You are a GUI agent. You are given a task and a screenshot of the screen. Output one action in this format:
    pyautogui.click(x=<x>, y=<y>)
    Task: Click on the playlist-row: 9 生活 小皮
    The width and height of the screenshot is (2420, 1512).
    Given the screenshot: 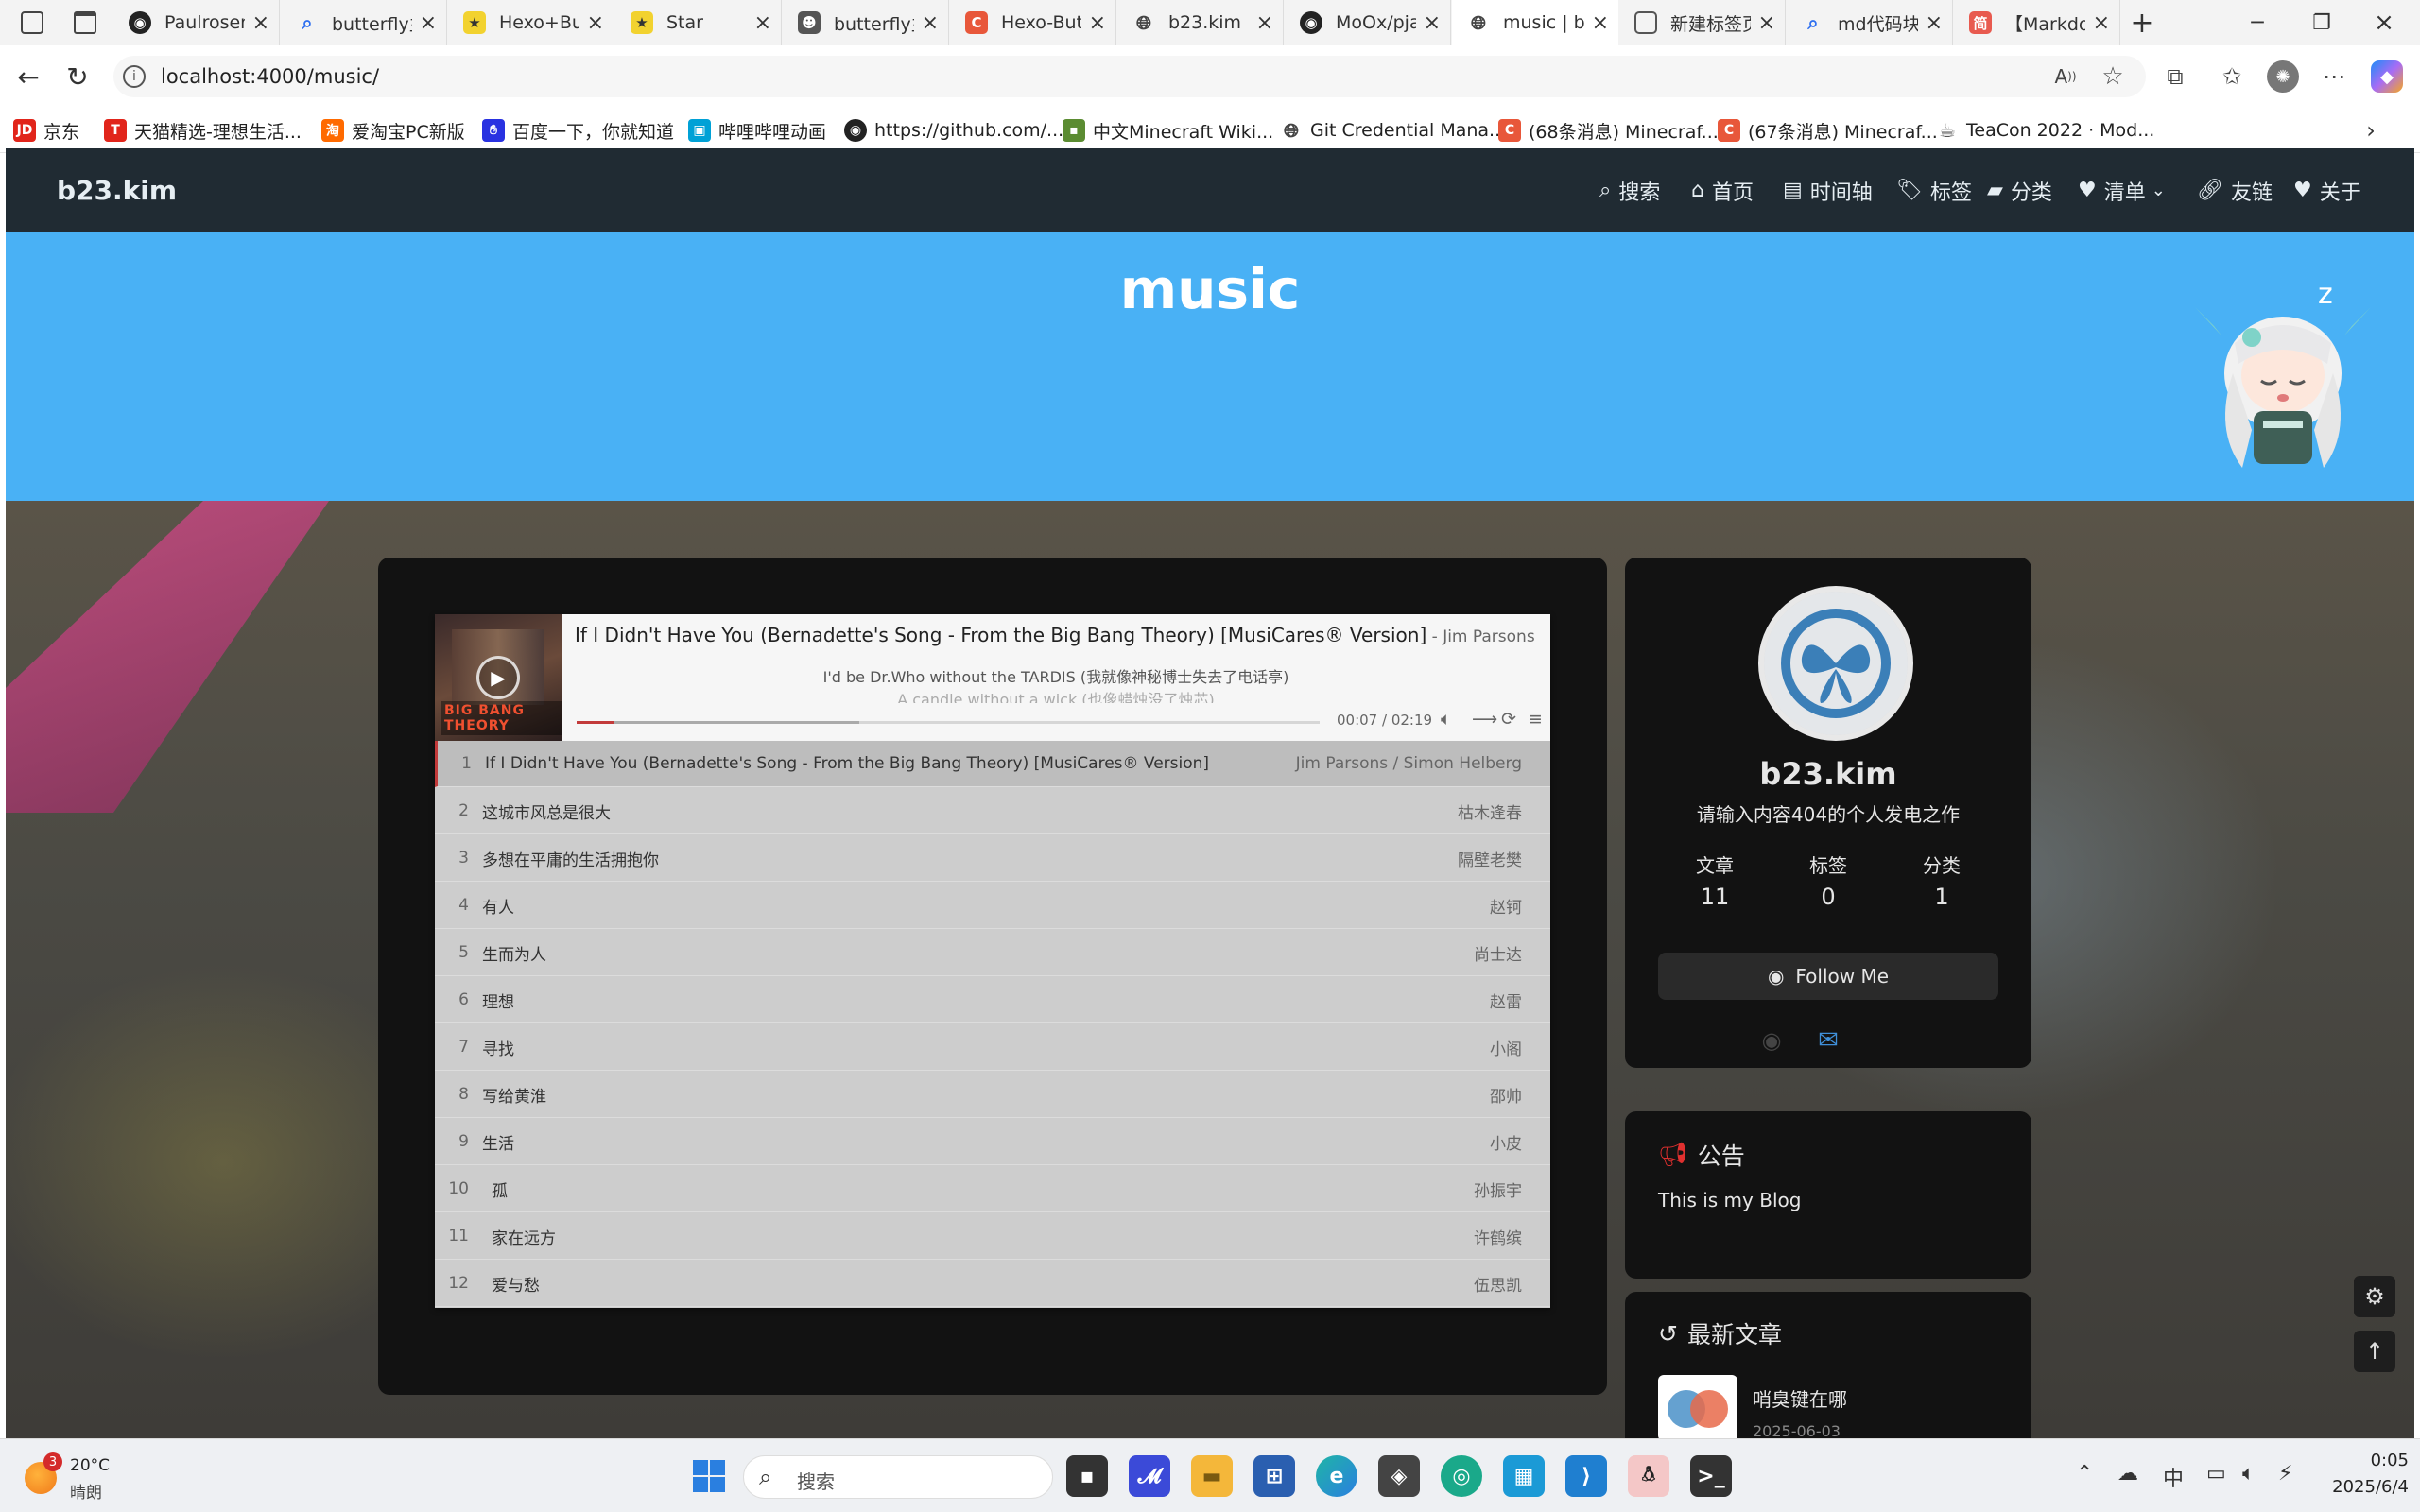 What is the action you would take?
    pyautogui.click(x=992, y=1142)
    